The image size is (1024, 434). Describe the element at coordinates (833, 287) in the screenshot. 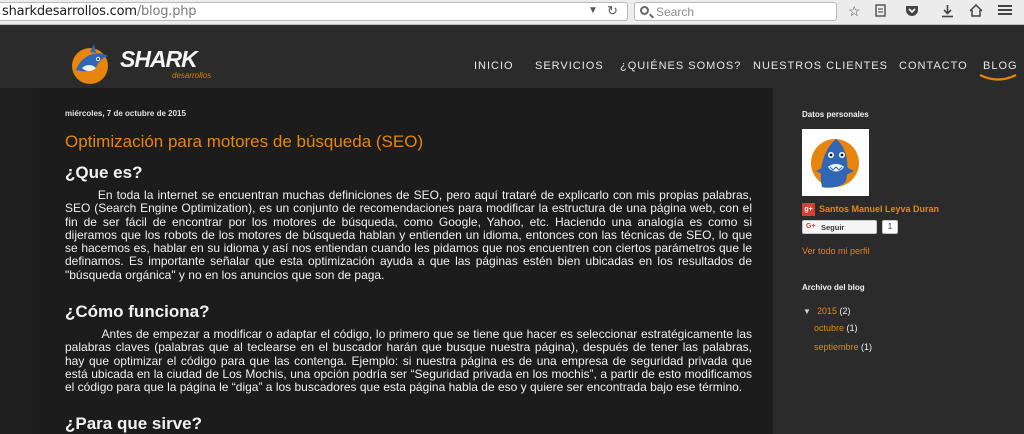

I see `archive-title: Archivo del blog` at that location.